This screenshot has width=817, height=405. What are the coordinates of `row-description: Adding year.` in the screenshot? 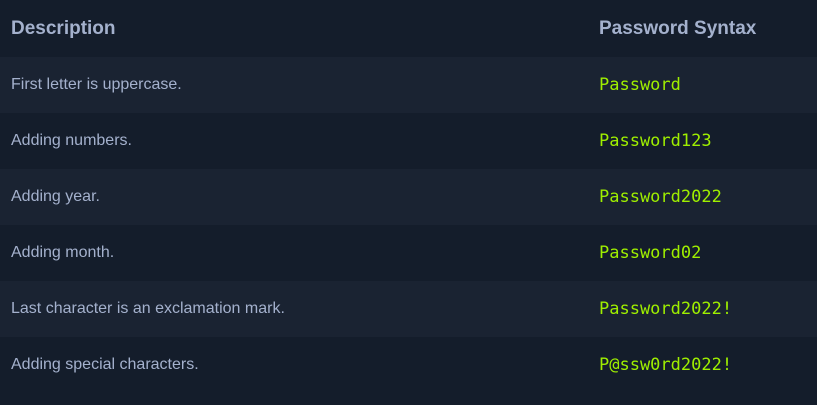 It's located at (55, 196).